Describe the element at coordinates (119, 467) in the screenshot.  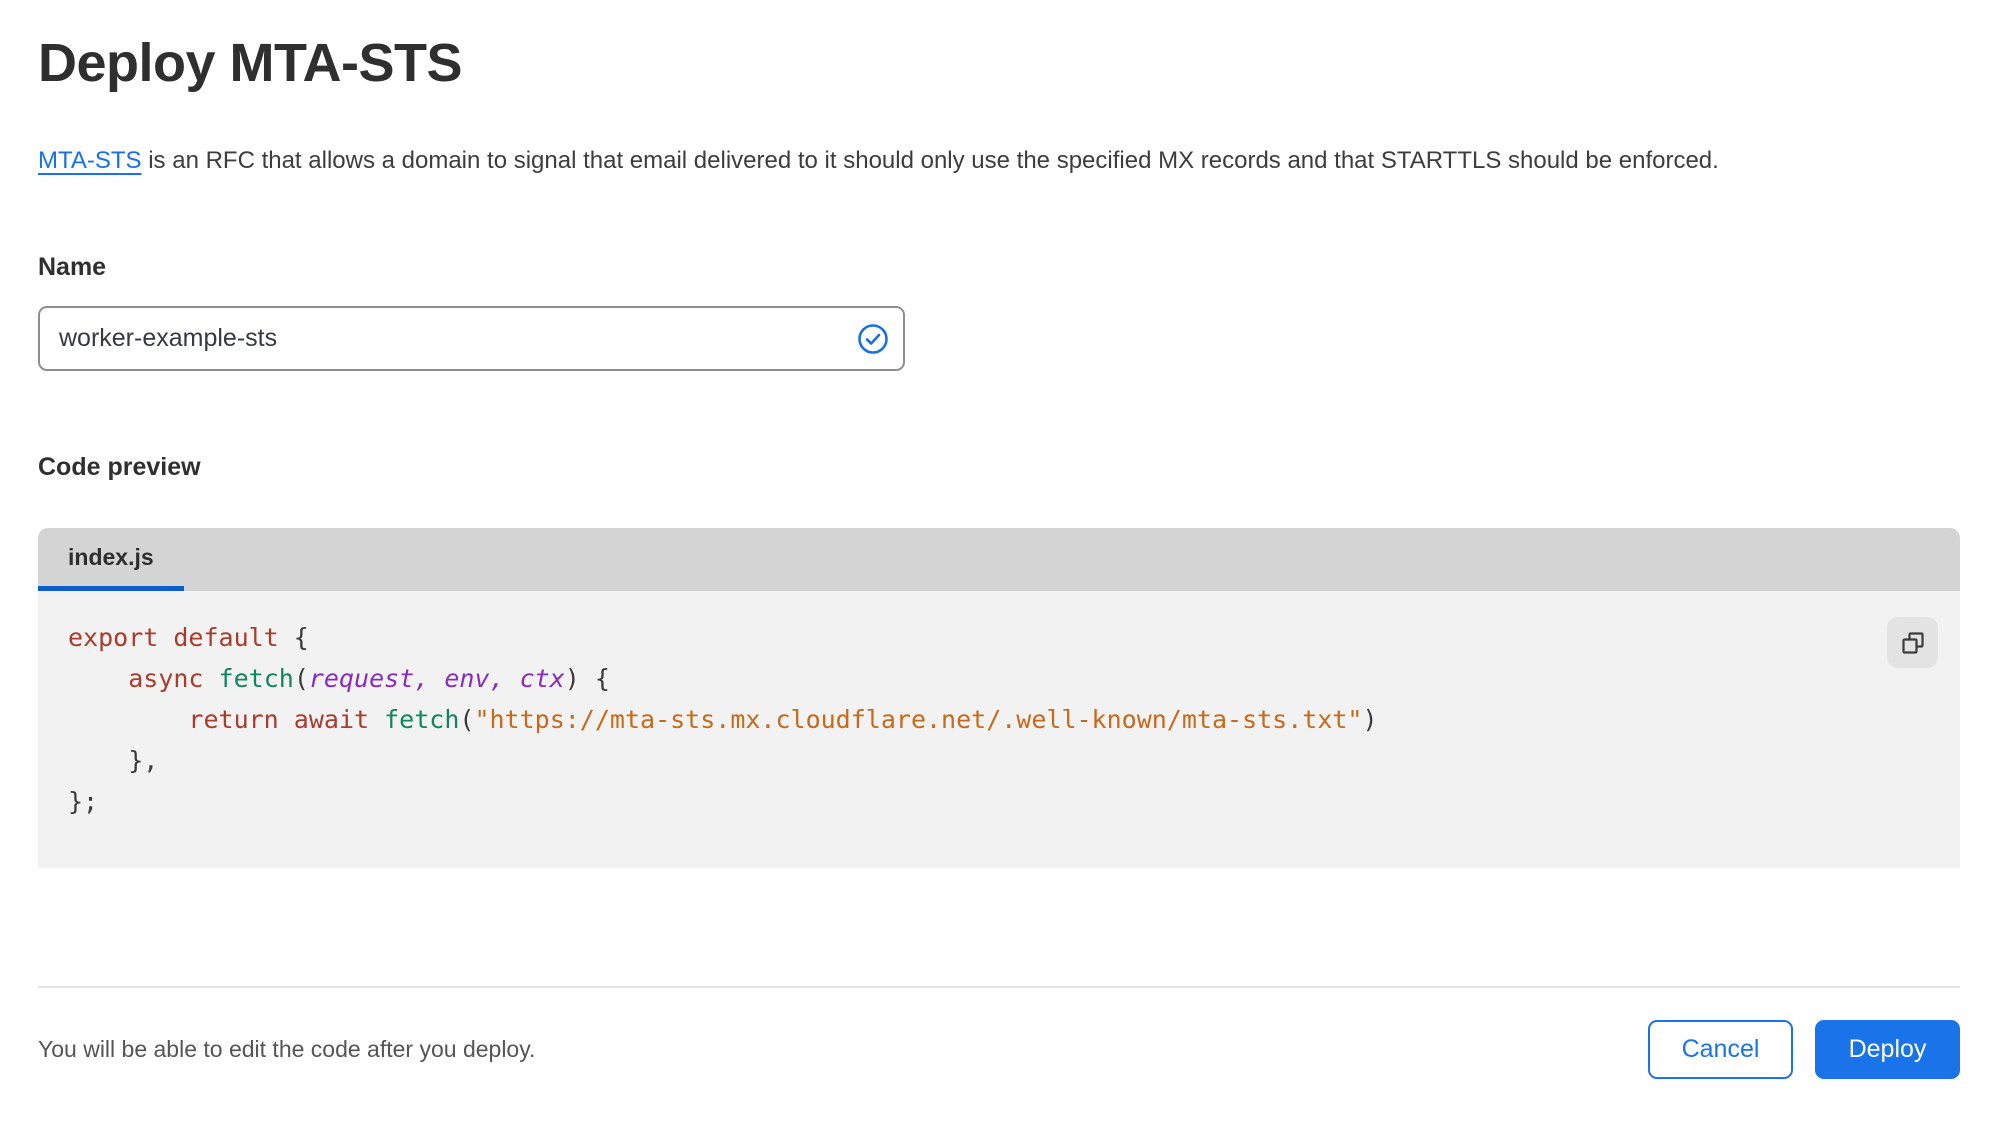
I see `code-preview-label: Code preview` at that location.